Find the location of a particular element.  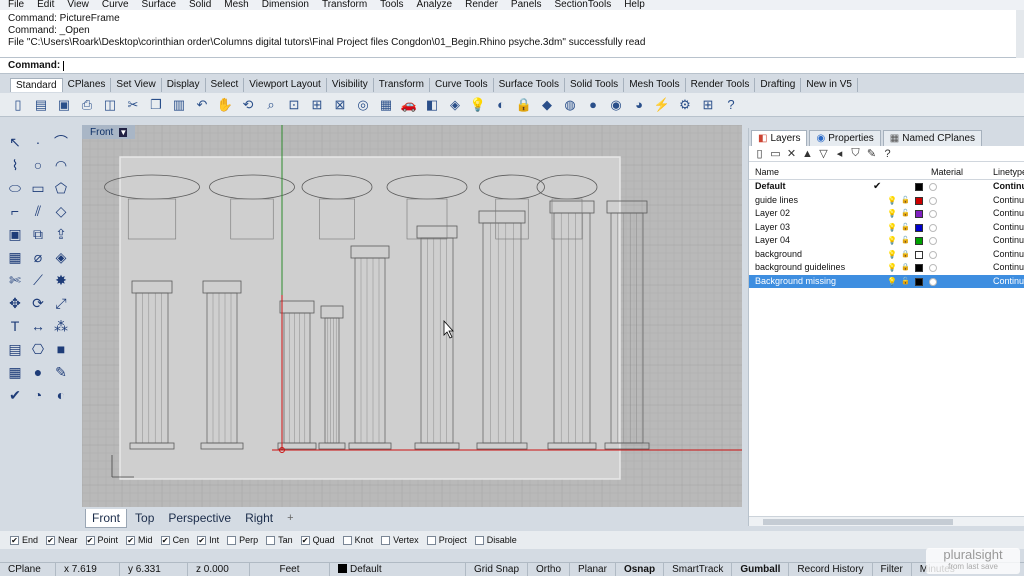

analyze-icon: ◔ is located at coordinates (38, 395).